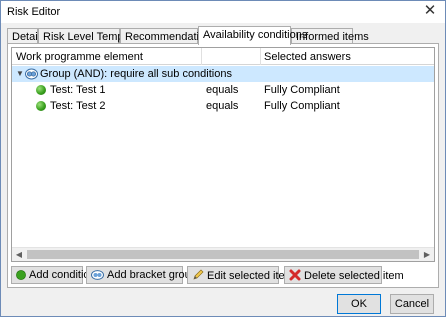  Describe the element at coordinates (430, 11) in the screenshot. I see `close-icon: ✕` at that location.